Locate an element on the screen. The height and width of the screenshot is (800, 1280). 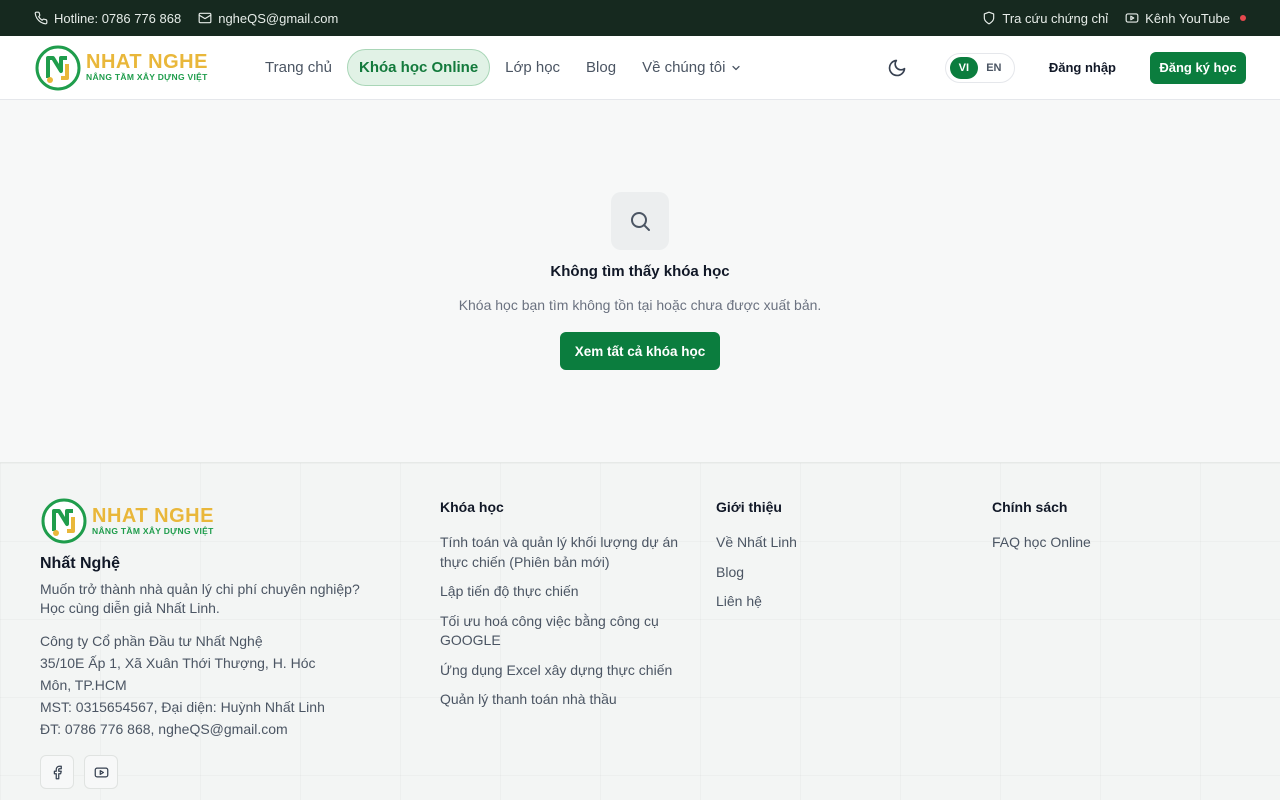
moon-icon is located at coordinates (897, 68).